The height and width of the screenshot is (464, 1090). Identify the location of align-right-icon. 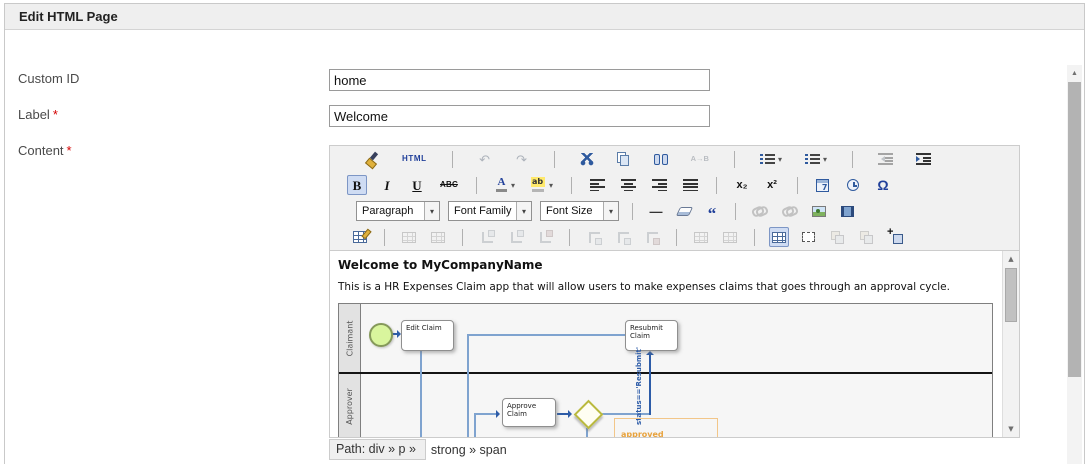
(659, 185).